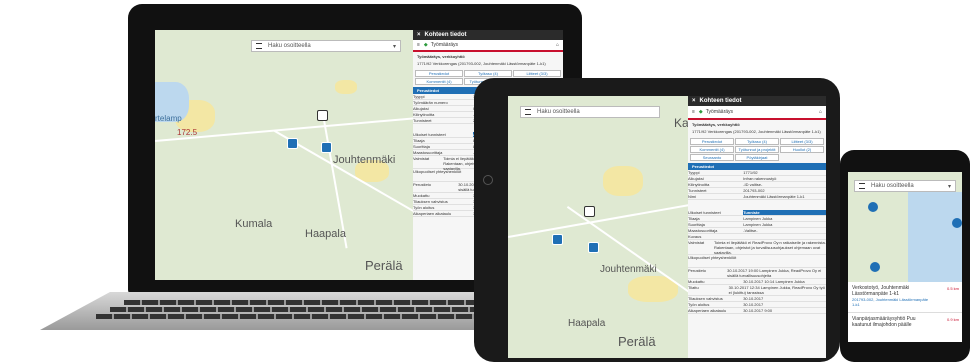 This screenshot has height=362, width=971. Describe the element at coordinates (590, 112) in the screenshot. I see `search-bar: Haku osoitteella` at that location.